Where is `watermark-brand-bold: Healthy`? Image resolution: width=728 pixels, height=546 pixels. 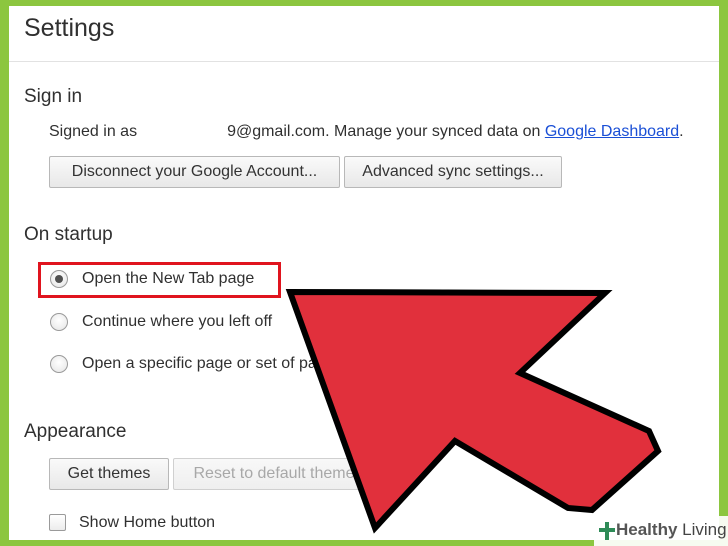 watermark-brand-bold: Healthy is located at coordinates (647, 529).